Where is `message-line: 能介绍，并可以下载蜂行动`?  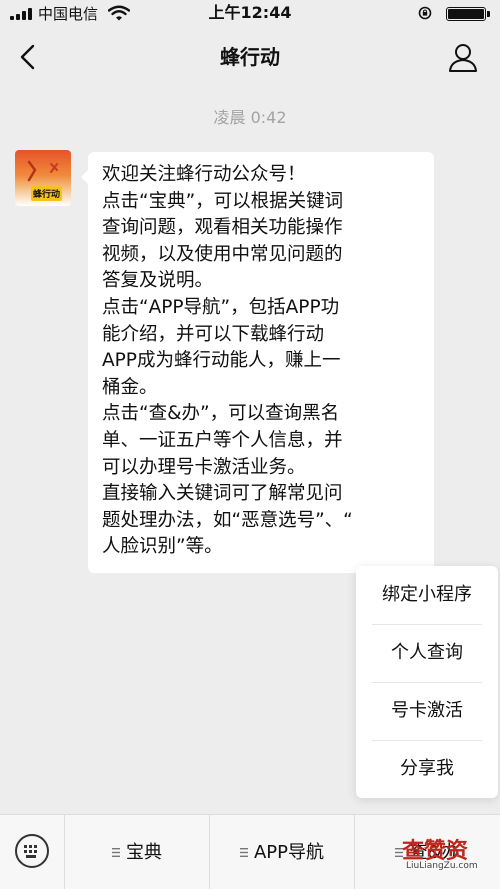 message-line: 能介绍，并可以下载蜂行动 is located at coordinates (213, 334).